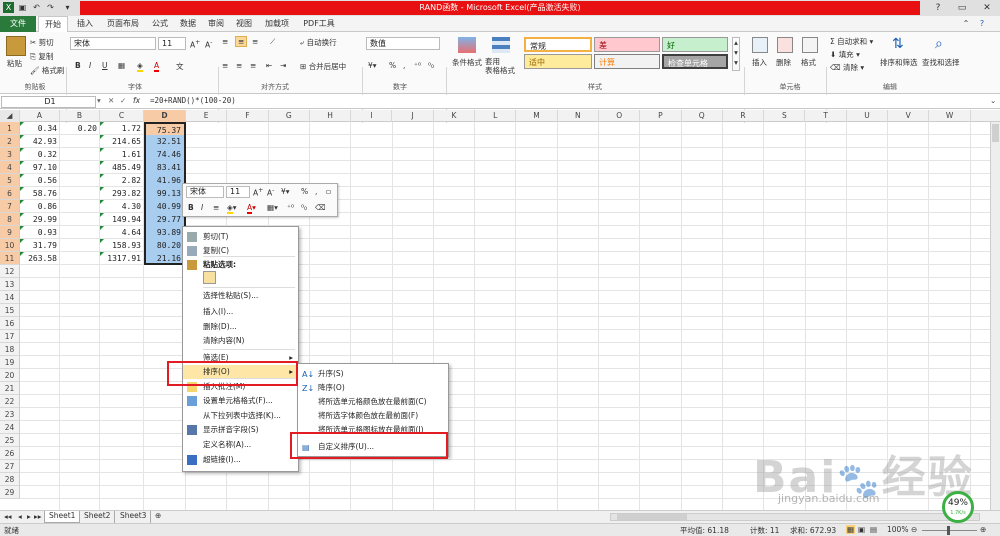 The height and width of the screenshot is (536, 1000). Describe the element at coordinates (320, 207) in the screenshot. I see `mini-clear-format-icon: ⌫` at that location.